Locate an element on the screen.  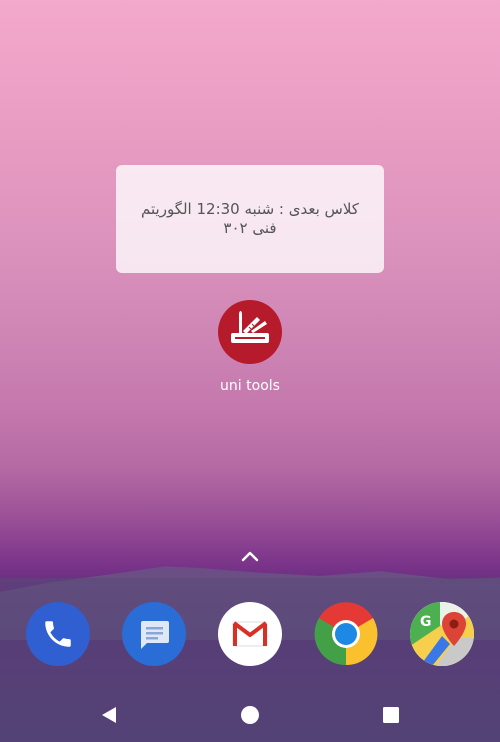
app-uni-tools: uni tools is located at coordinates (250, 347).